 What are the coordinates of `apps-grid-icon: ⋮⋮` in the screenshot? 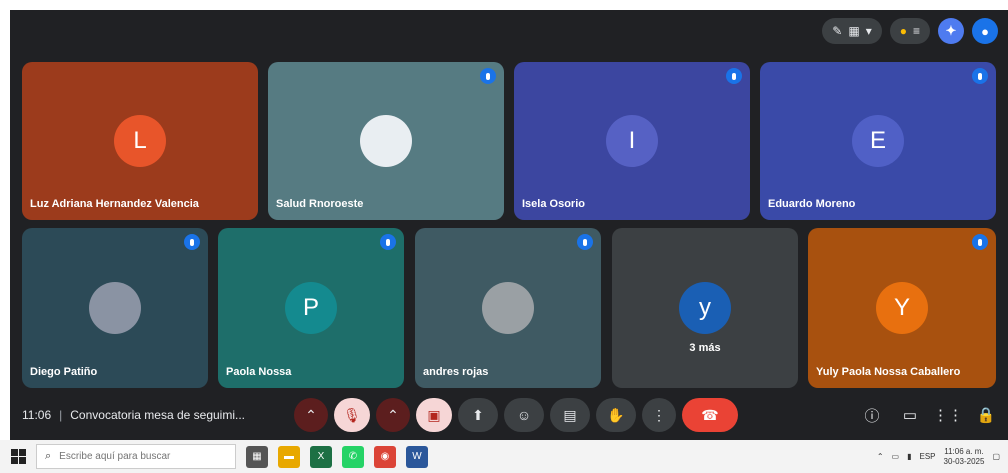 It's located at (948, 415).